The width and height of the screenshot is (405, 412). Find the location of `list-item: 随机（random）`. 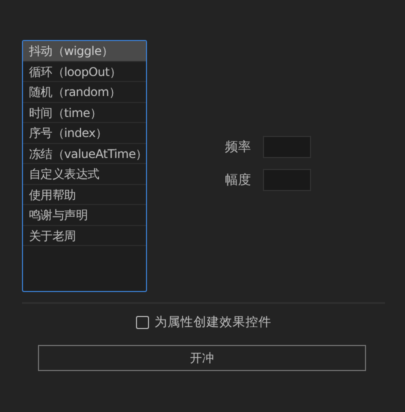

list-item: 随机（random） is located at coordinates (84, 92).